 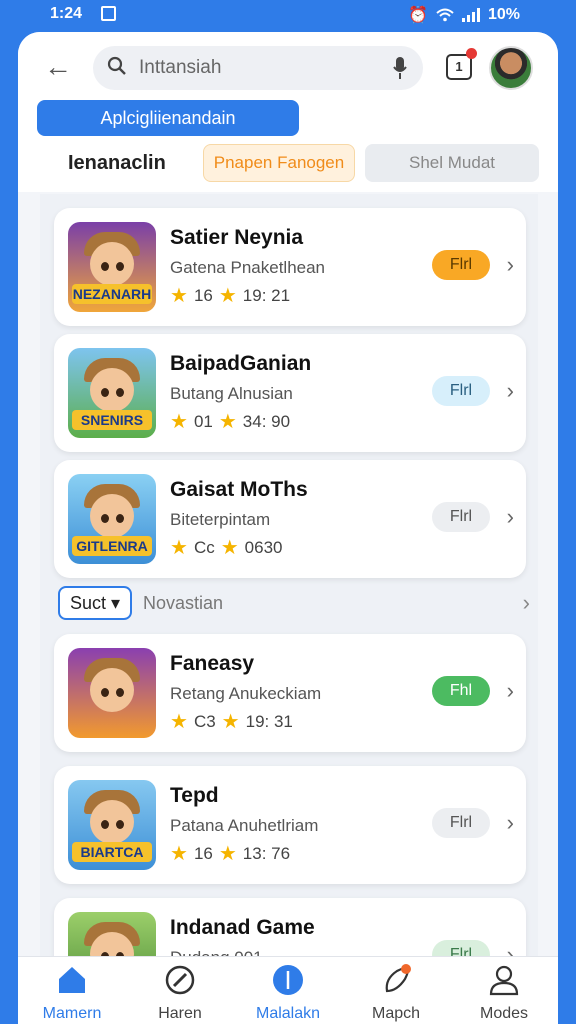 I want to click on nav-item-haren: Haren, so click(x=180, y=990).